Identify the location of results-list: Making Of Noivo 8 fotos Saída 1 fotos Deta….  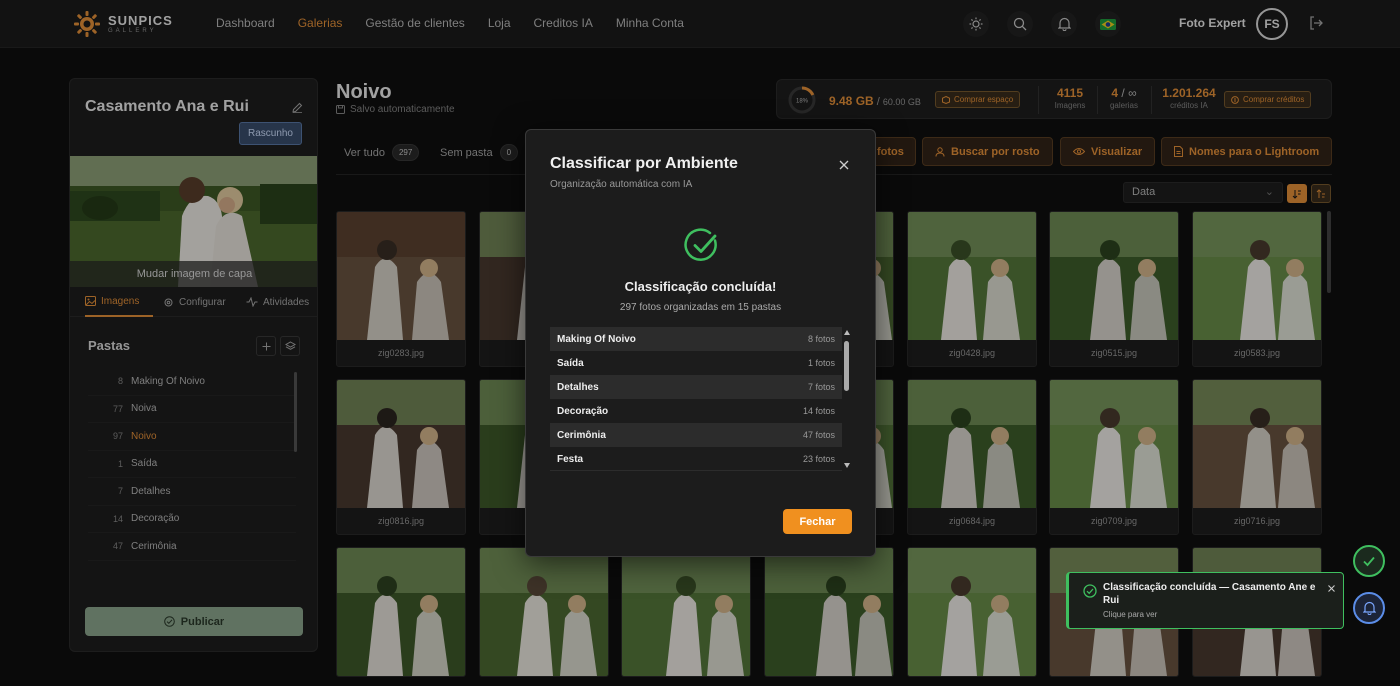
(696, 399).